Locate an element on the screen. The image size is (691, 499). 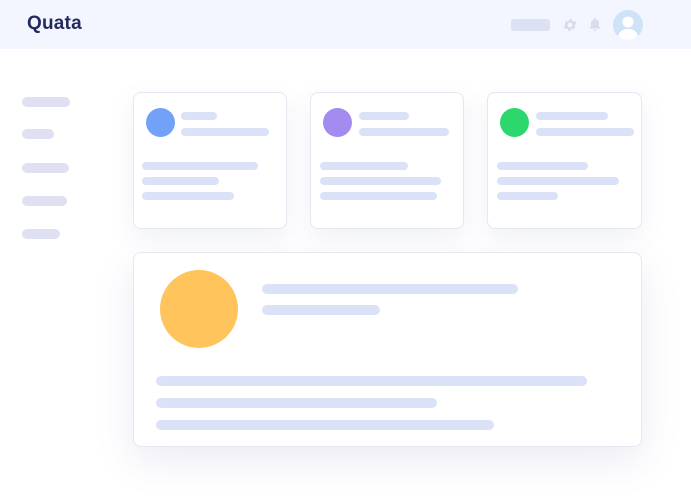
header-placeholder is located at coordinates (530, 25).